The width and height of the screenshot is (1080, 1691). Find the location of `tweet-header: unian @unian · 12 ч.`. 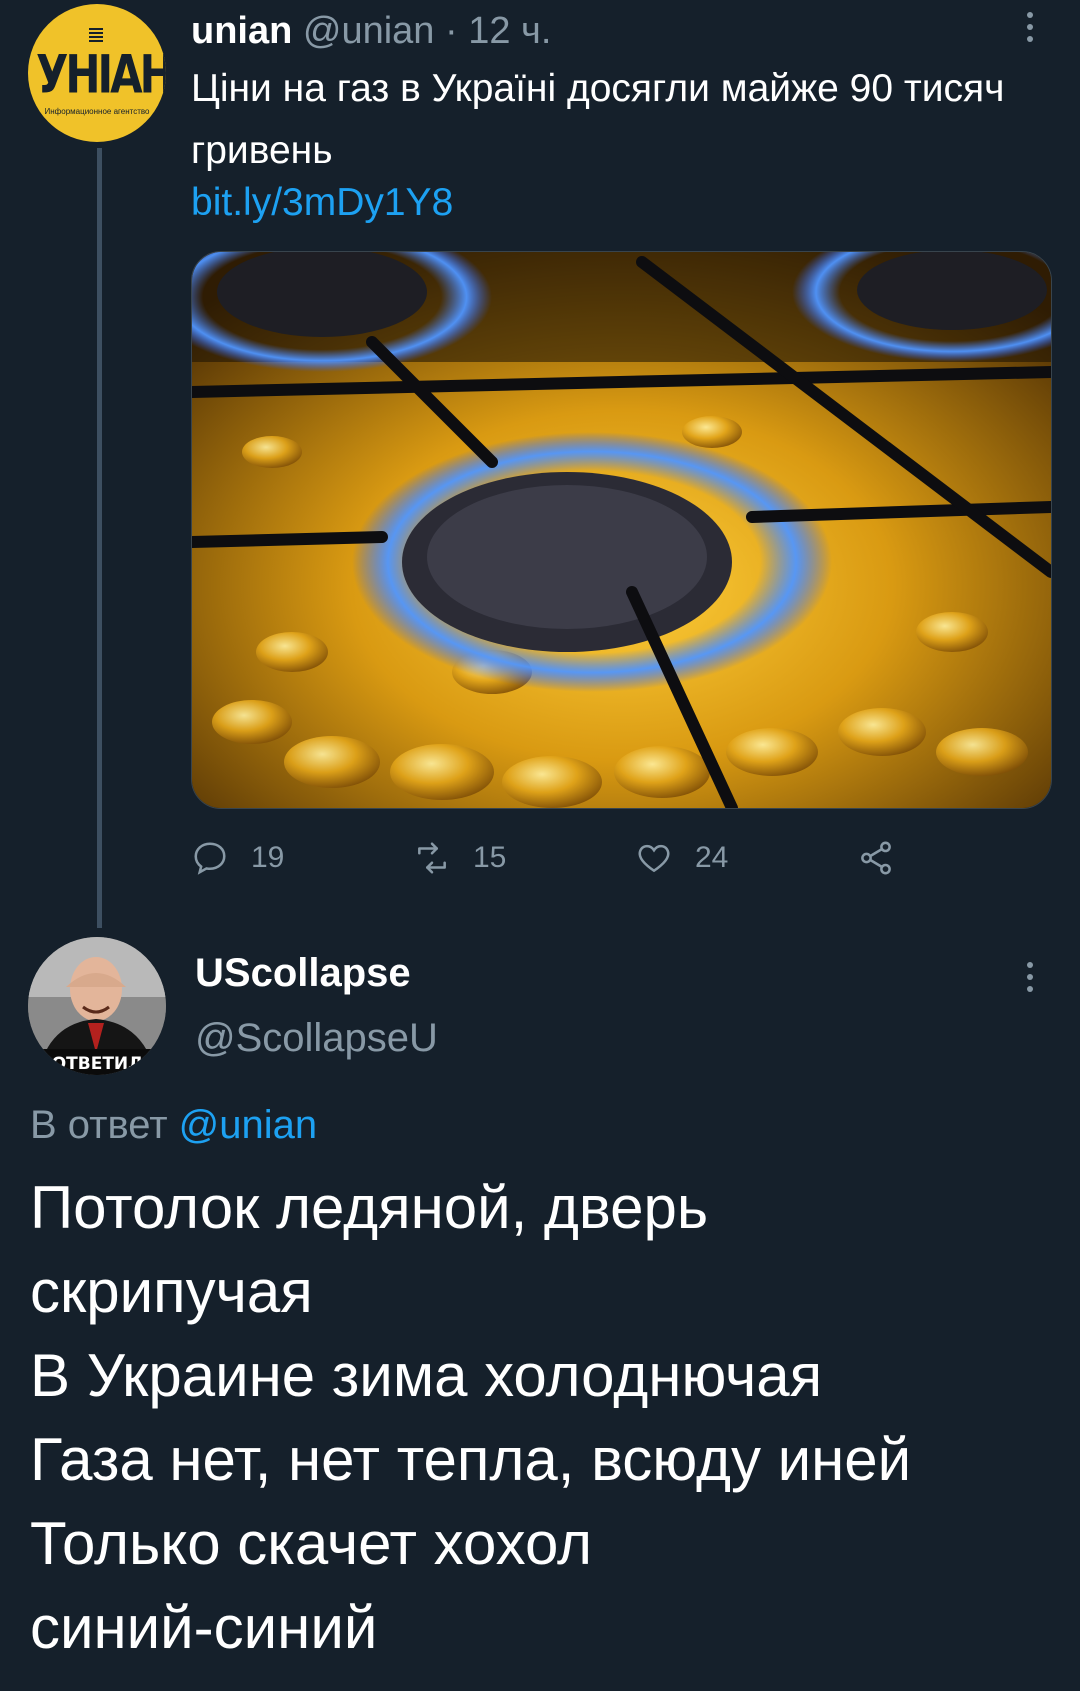

tweet-header: unian @unian · 12 ч. is located at coordinates (371, 31).